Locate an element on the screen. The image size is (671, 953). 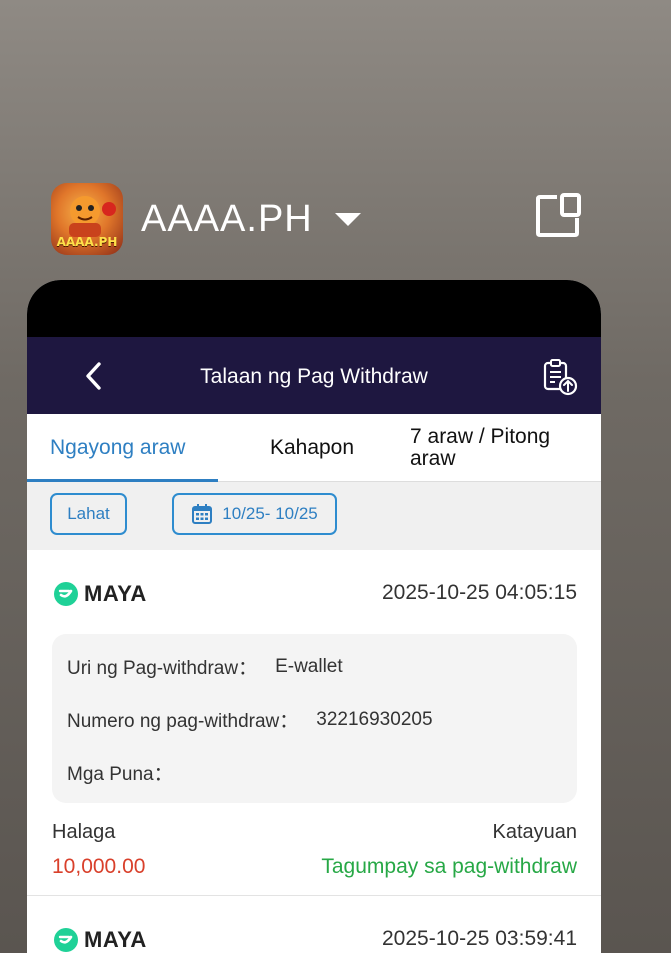
tab-yesterday: Kahapon is located at coordinates (312, 447).